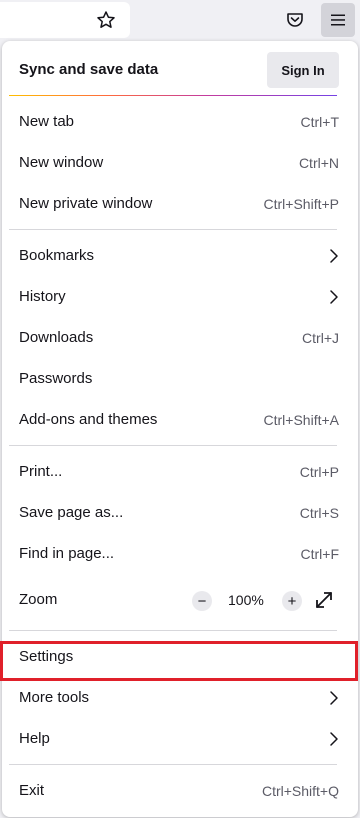  I want to click on menu-item-new-private-window: New private window Ctrl+Shift+P, so click(180, 204).